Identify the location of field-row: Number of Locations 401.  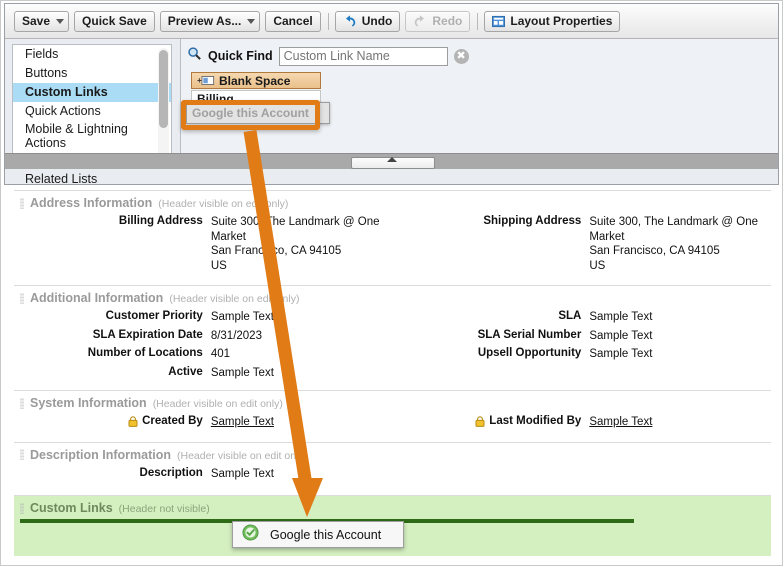
(203, 354).